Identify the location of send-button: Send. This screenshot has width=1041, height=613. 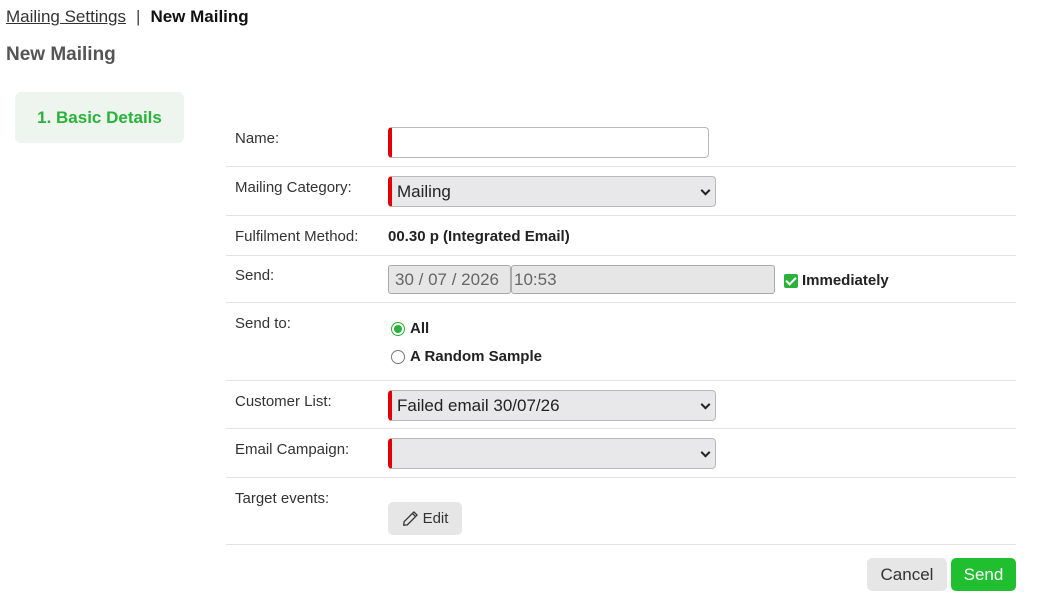
(983, 574).